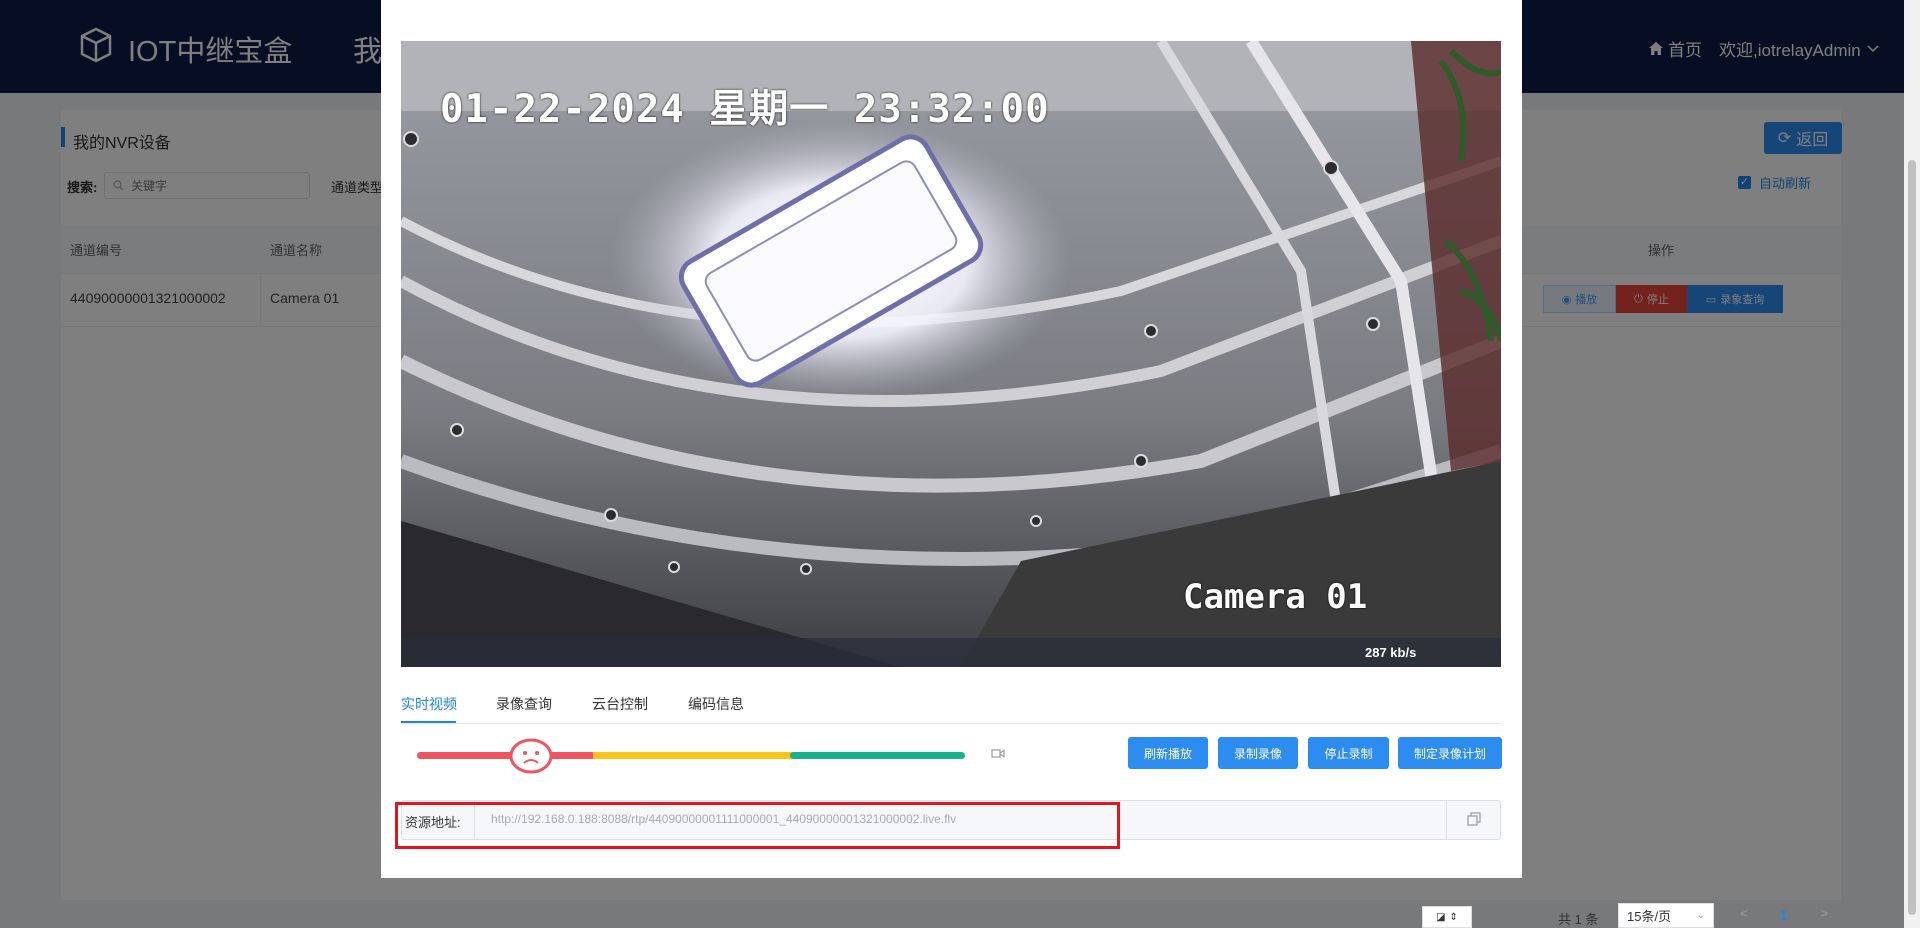 The height and width of the screenshot is (928, 1920). I want to click on sad-face-icon, so click(531, 756).